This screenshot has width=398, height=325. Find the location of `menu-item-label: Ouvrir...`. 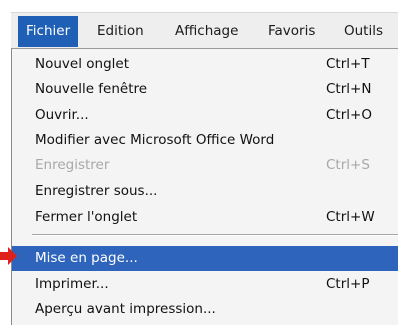

menu-item-label: Ouvrir... is located at coordinates (62, 115).